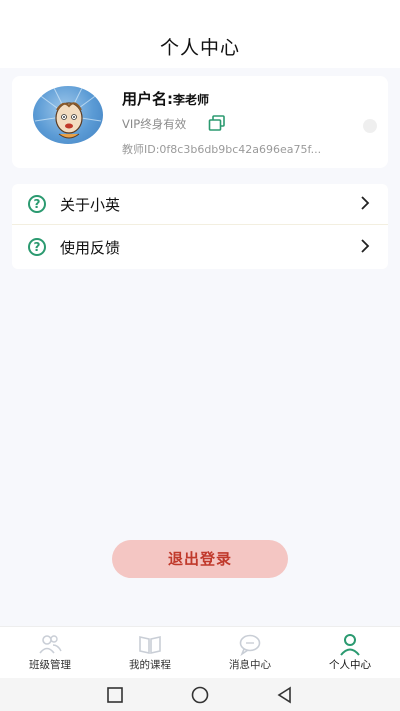 The height and width of the screenshot is (711, 400). I want to click on tab-personal-center: 个人中心, so click(350, 653).